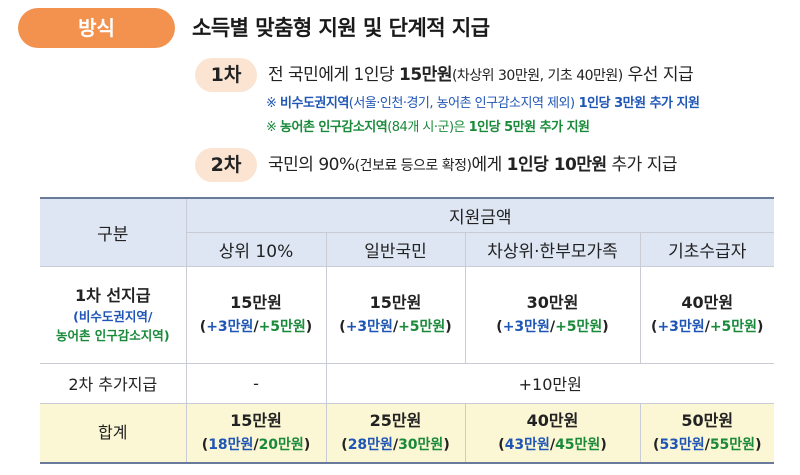  Describe the element at coordinates (481, 75) in the screenshot. I see `stage1-description: 전 국민에게 1인당 15만원(차상위 30만원, 기초 40만원) 우선 지급` at that location.